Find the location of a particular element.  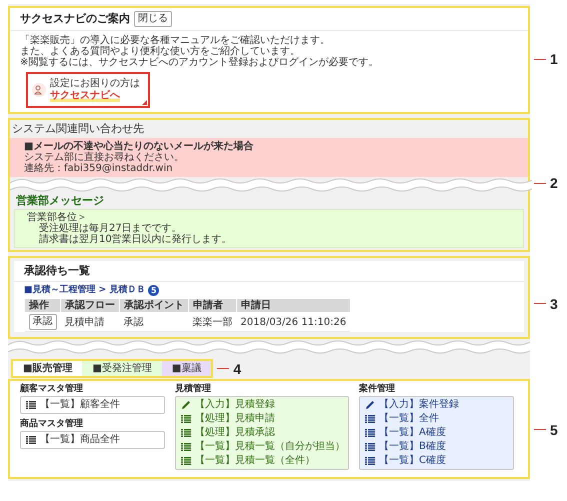

banner-caption: 設定にお困りの方は is located at coordinates (95, 83).